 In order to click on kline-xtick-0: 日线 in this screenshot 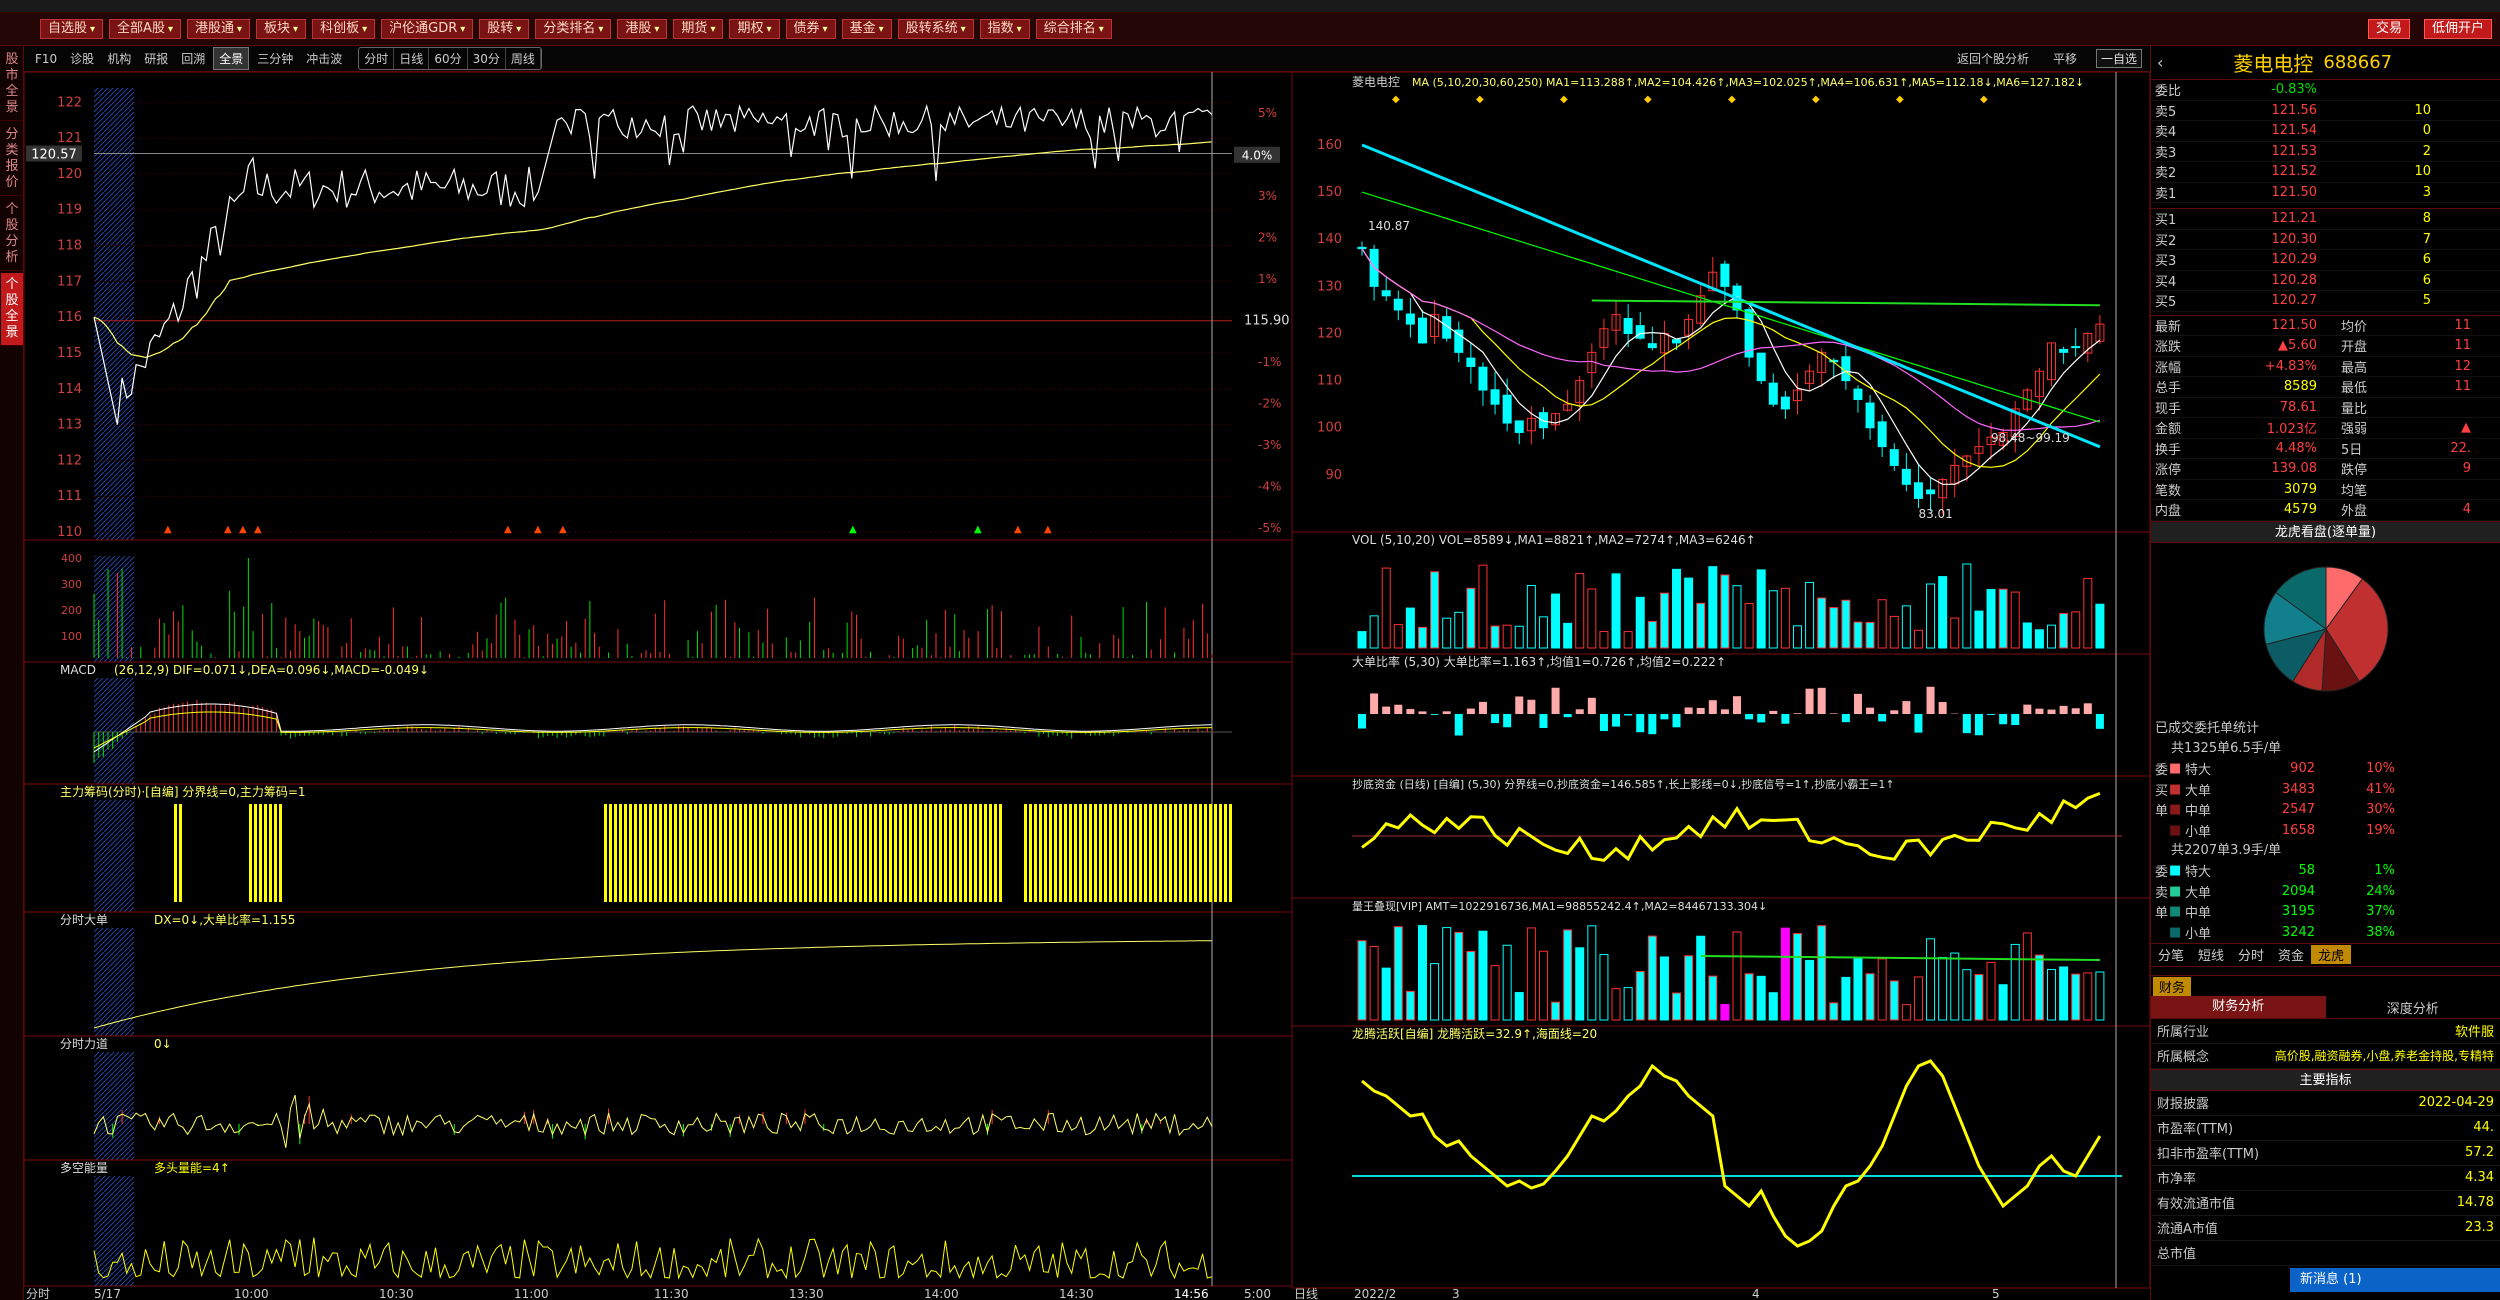, I will do `click(1306, 1293)`.